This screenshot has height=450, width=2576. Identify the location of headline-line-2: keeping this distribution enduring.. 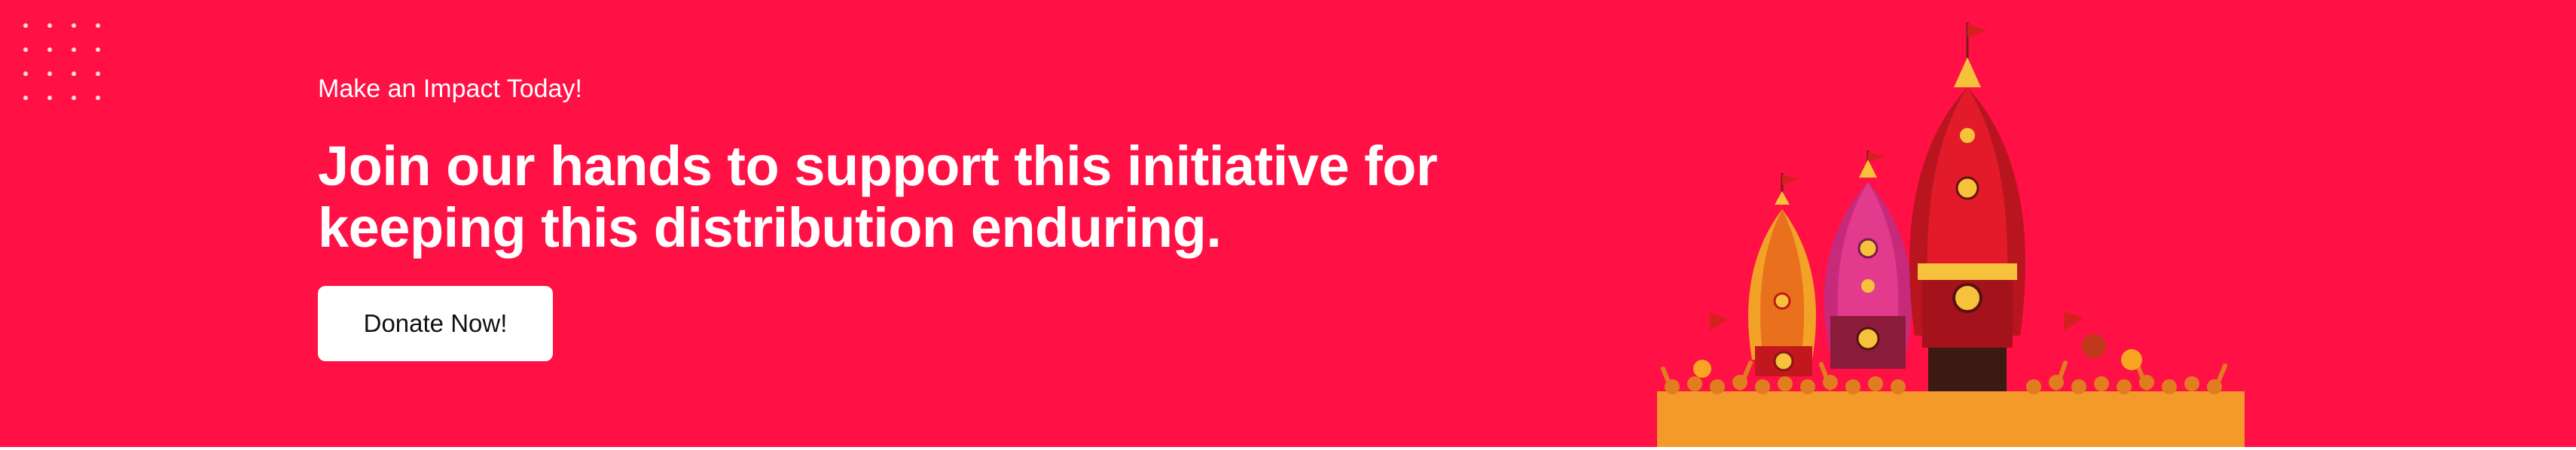
(770, 227).